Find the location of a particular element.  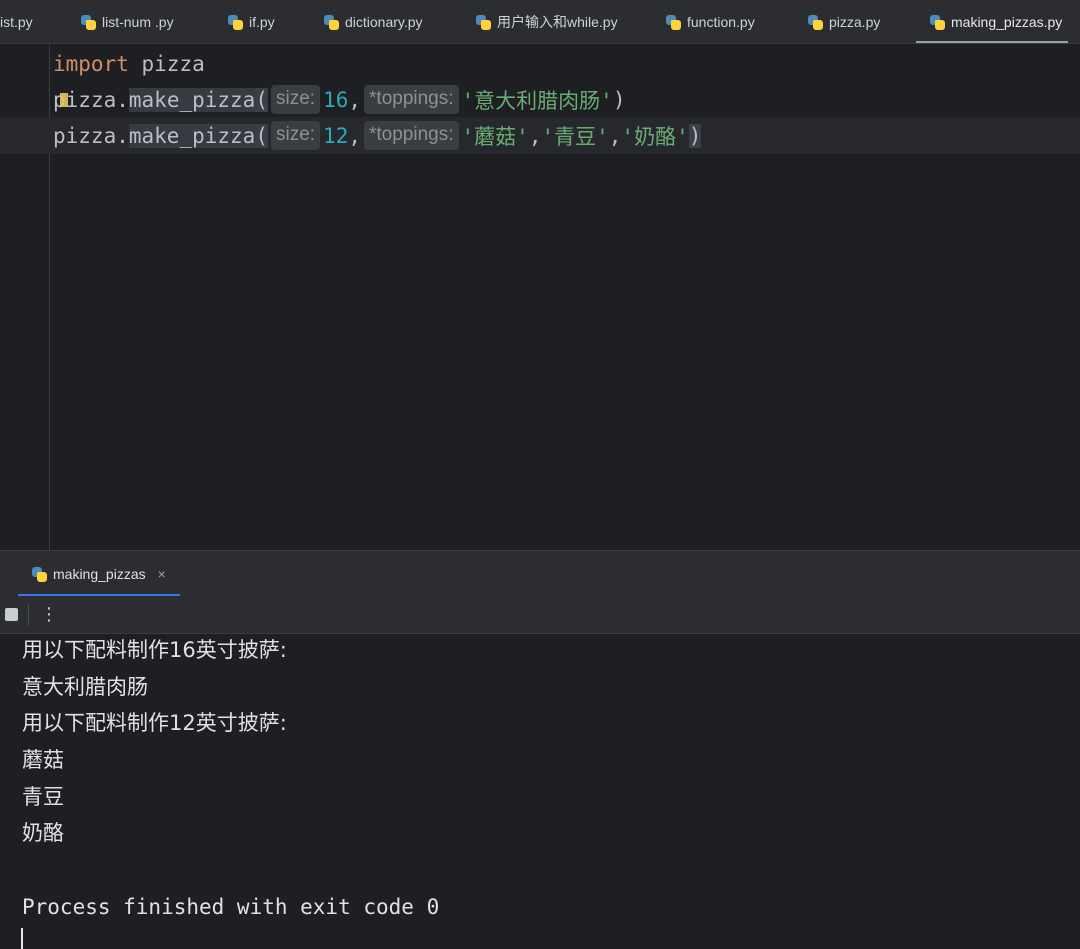

tab-label: function.py is located at coordinates (721, 22).